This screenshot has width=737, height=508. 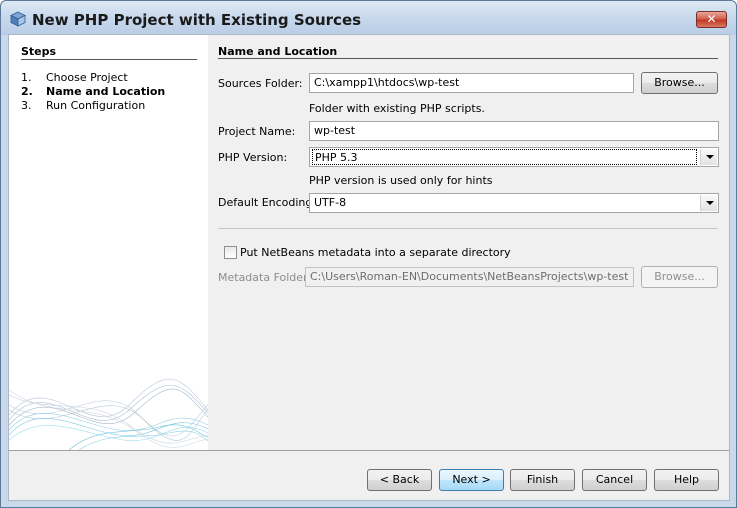 What do you see at coordinates (18, 19) in the screenshot?
I see `cube-icon` at bounding box center [18, 19].